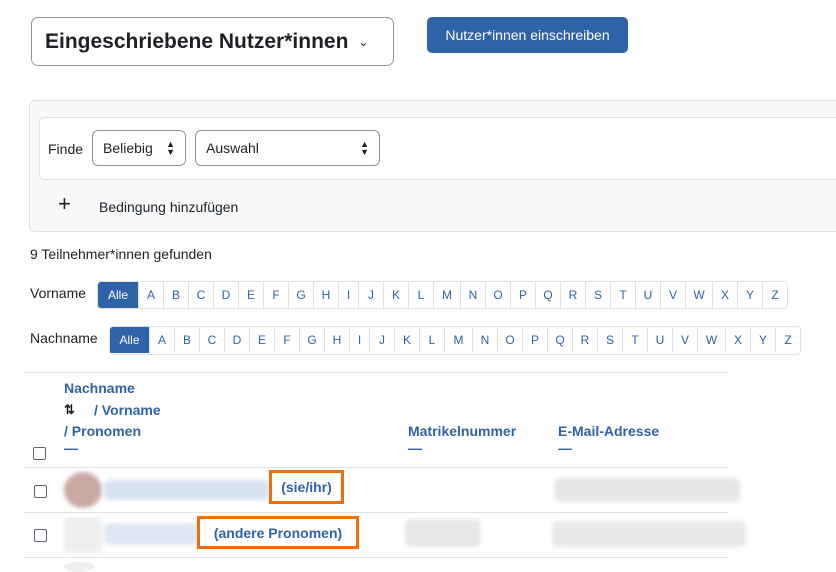 This screenshot has height=572, width=836. Describe the element at coordinates (684, 340) in the screenshot. I see `lastname-initial-v: V` at that location.